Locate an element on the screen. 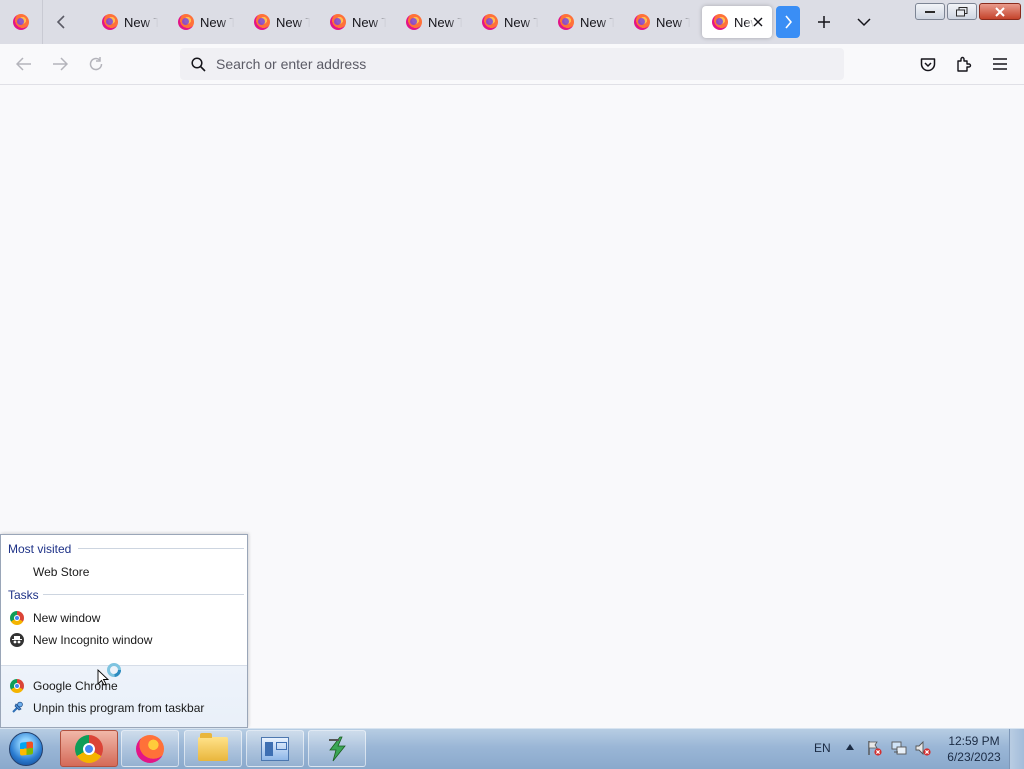 Image resolution: width=1024 pixels, height=769 pixels. chevron-down-icon is located at coordinates (864, 21).